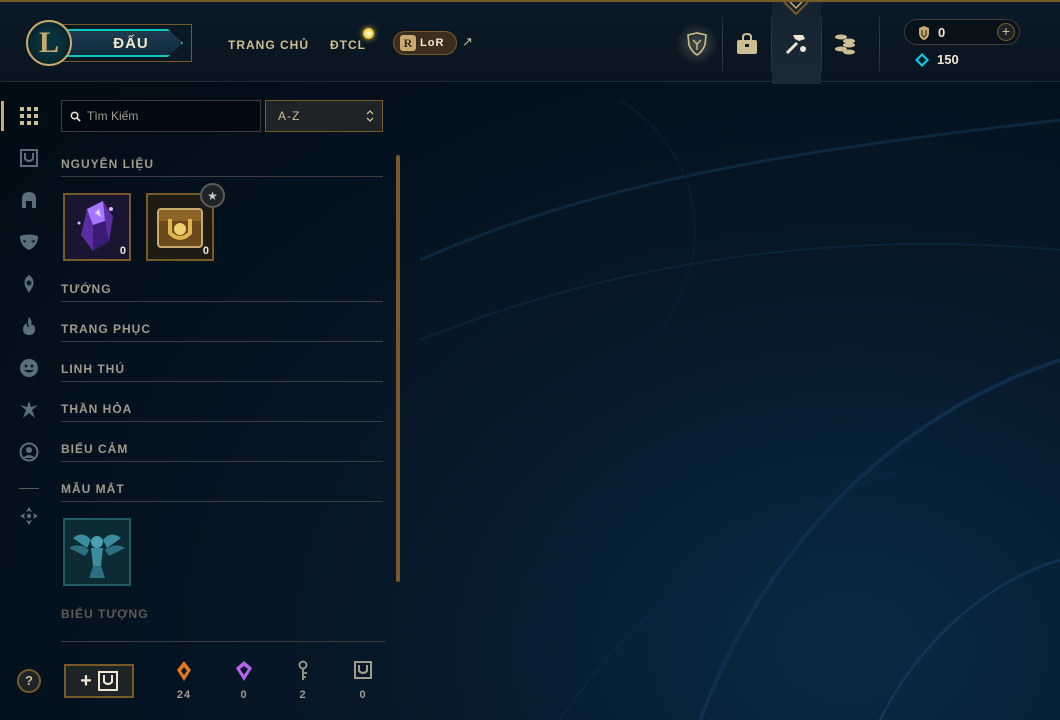 Image resolution: width=1060 pixels, height=720 pixels. Describe the element at coordinates (97, 227) in the screenshot. I see `item-mythic-essence: 0` at that location.